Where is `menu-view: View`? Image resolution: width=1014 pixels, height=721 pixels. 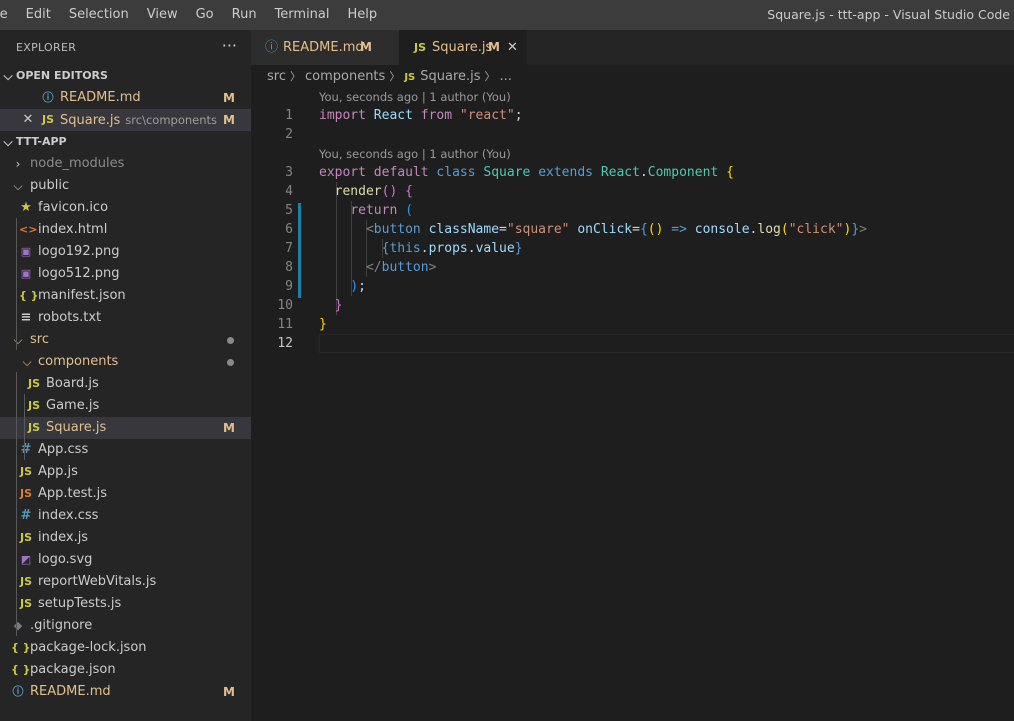 menu-view: View is located at coordinates (162, 15).